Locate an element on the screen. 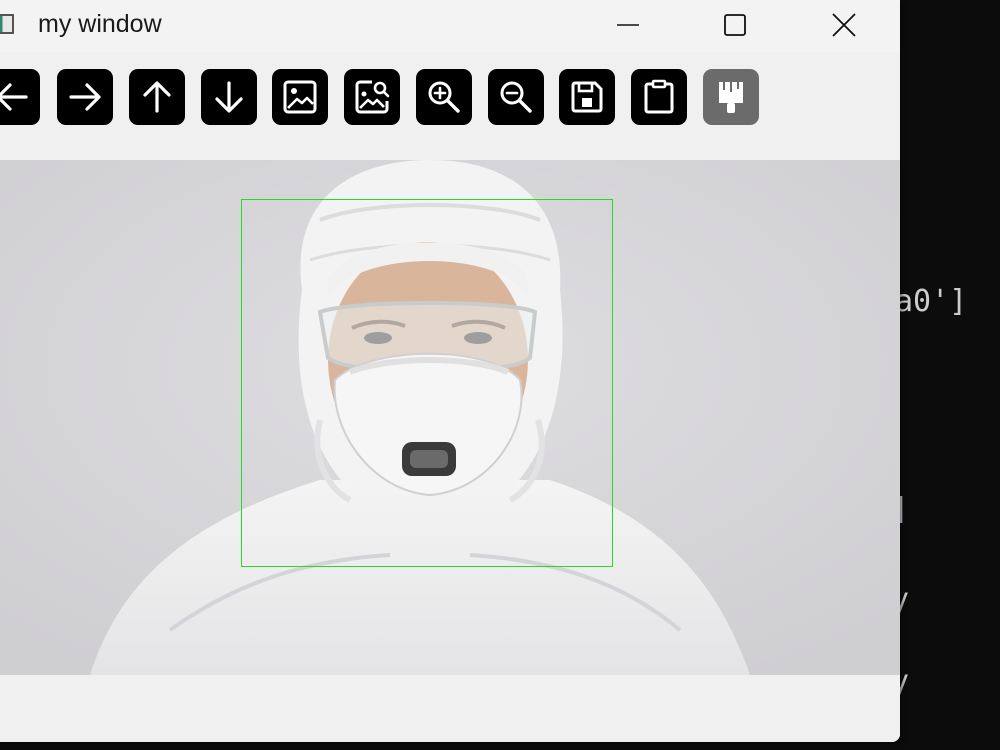 The width and height of the screenshot is (1000, 750). arrow-left-icon is located at coordinates (14, 97).